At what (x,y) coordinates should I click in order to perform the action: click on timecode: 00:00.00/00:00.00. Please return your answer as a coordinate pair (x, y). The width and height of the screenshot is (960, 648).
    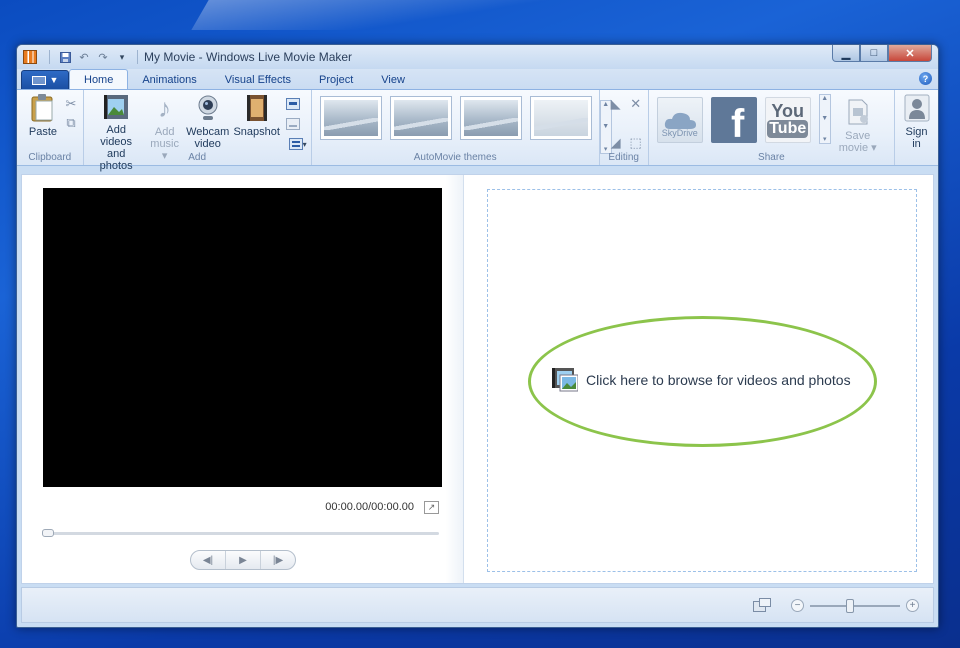
    Looking at the image, I should click on (369, 507).